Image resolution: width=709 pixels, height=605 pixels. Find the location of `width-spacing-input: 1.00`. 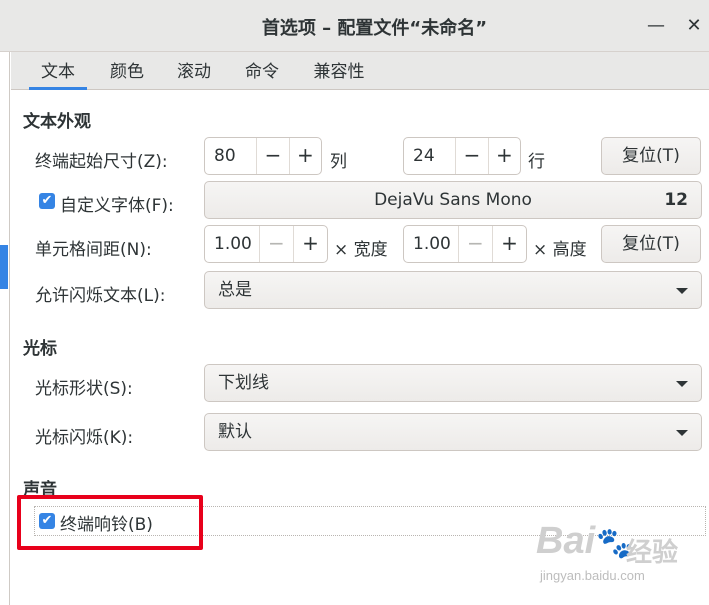

width-spacing-input: 1.00 is located at coordinates (232, 244).